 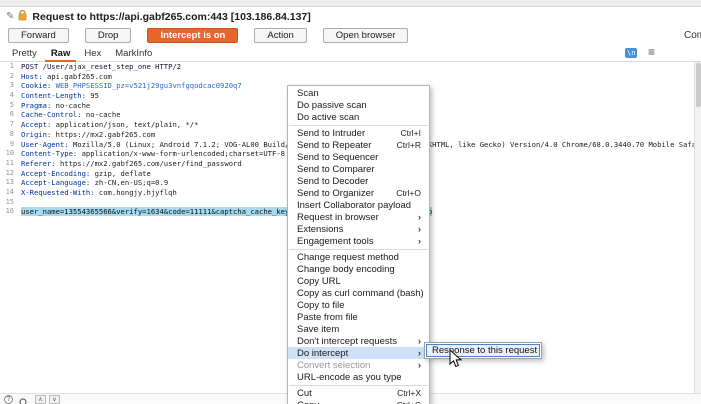 I want to click on menu-item-label: Save item, so click(x=318, y=329).